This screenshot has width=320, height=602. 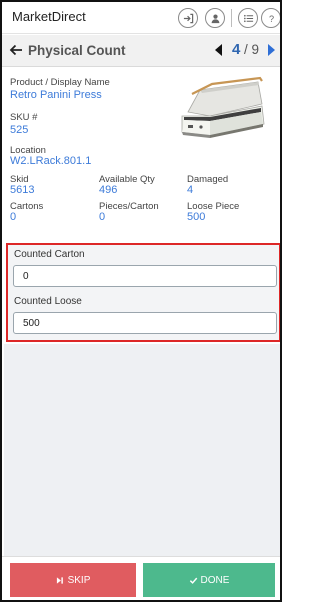 What do you see at coordinates (143, 292) in the screenshot?
I see `counted-section: Counted Carton Counted Loose` at bounding box center [143, 292].